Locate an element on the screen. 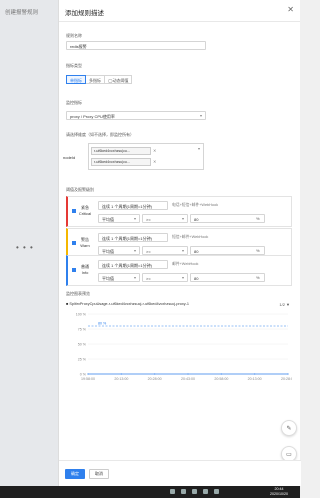 The height and width of the screenshot is (498, 320). notify-channels: 电话+短信+邮件+WebHook is located at coordinates (195, 205).